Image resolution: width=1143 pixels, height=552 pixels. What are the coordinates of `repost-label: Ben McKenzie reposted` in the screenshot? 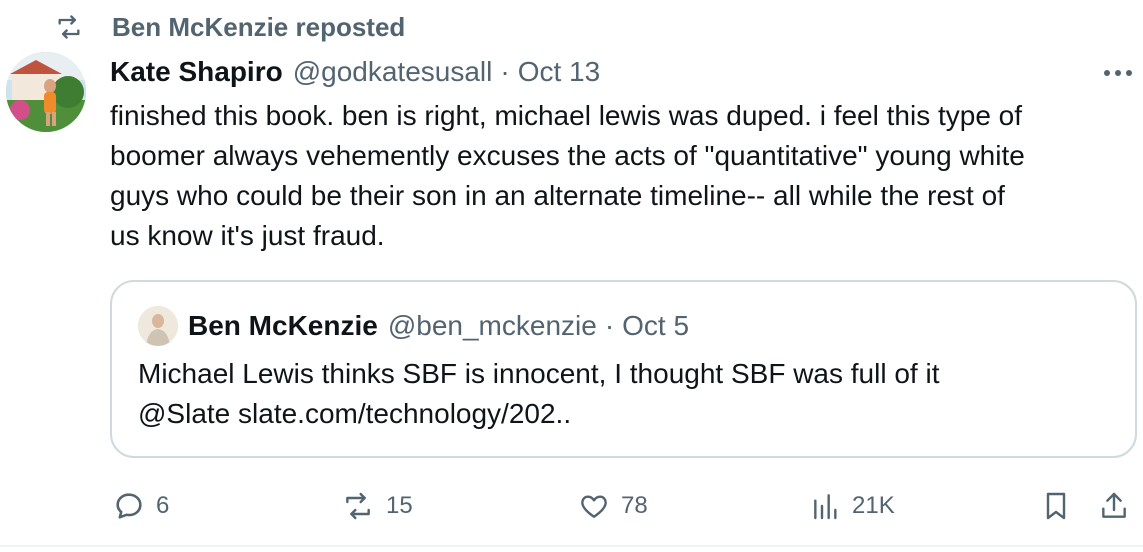 It's located at (259, 26).